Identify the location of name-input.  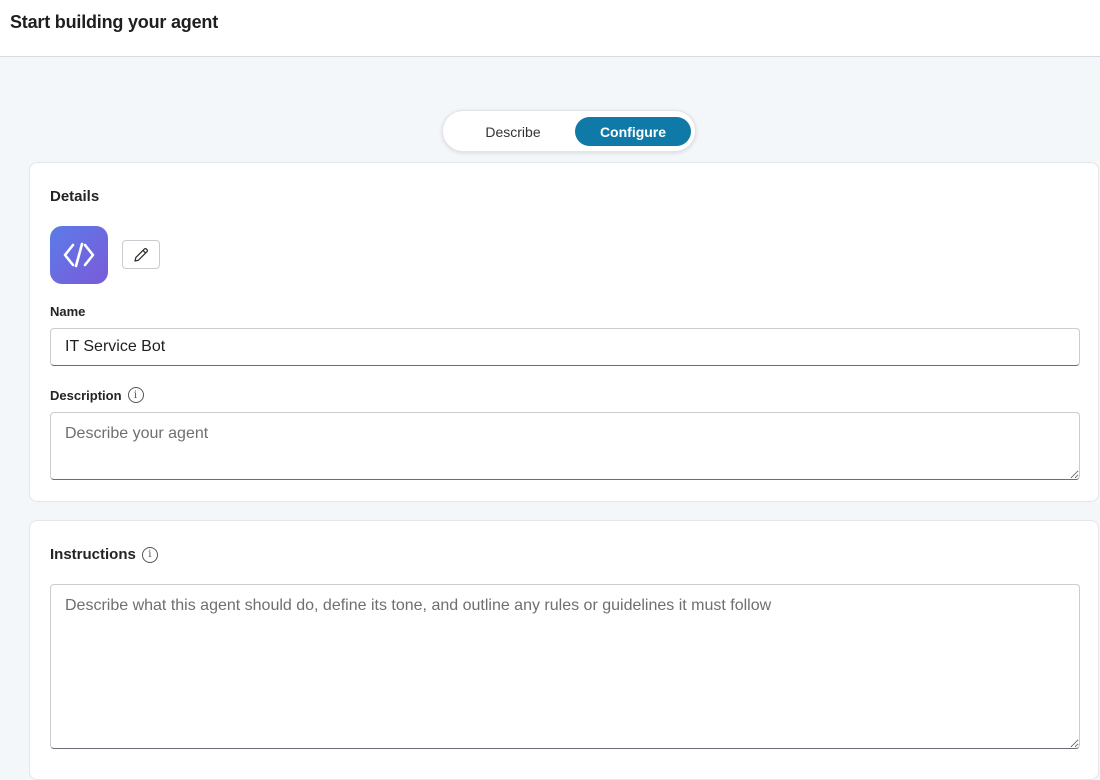
(565, 347).